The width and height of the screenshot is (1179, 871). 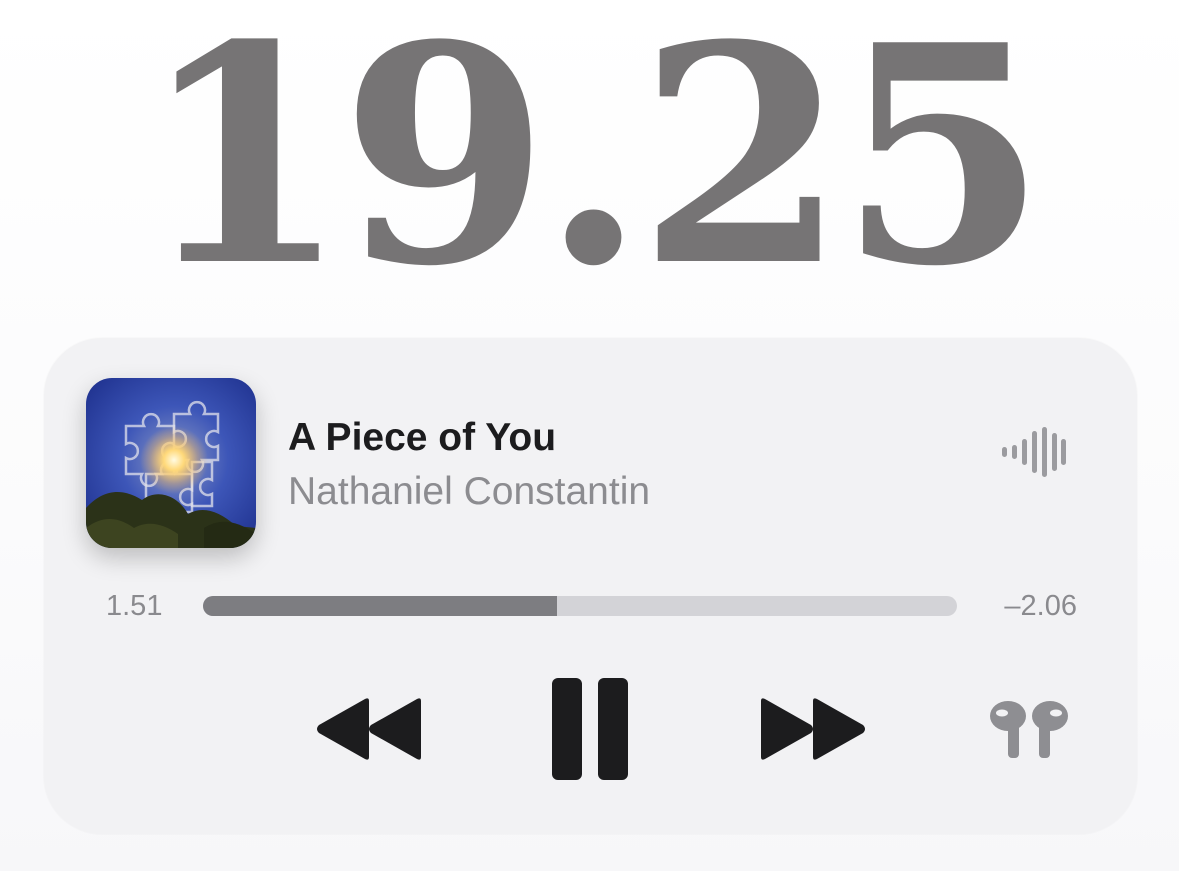 I want to click on track-artist: Nathaniel Constantin, so click(x=469, y=492).